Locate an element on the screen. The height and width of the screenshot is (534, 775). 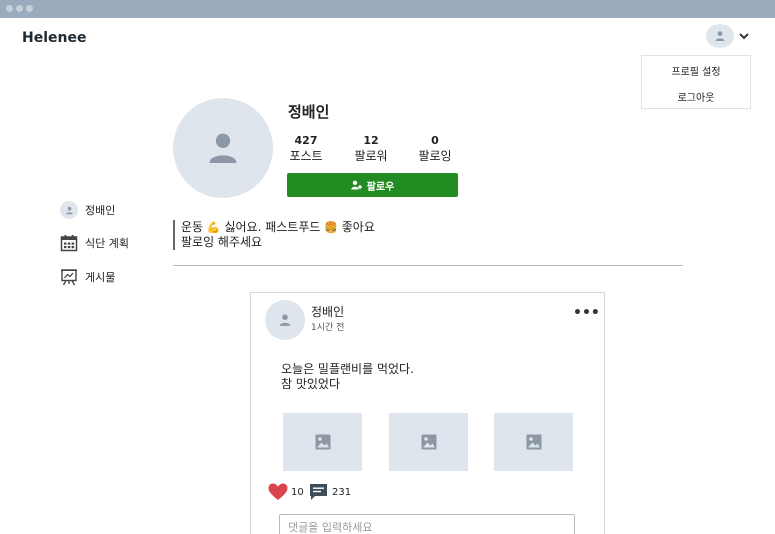
window-titlebar is located at coordinates (387, 9).